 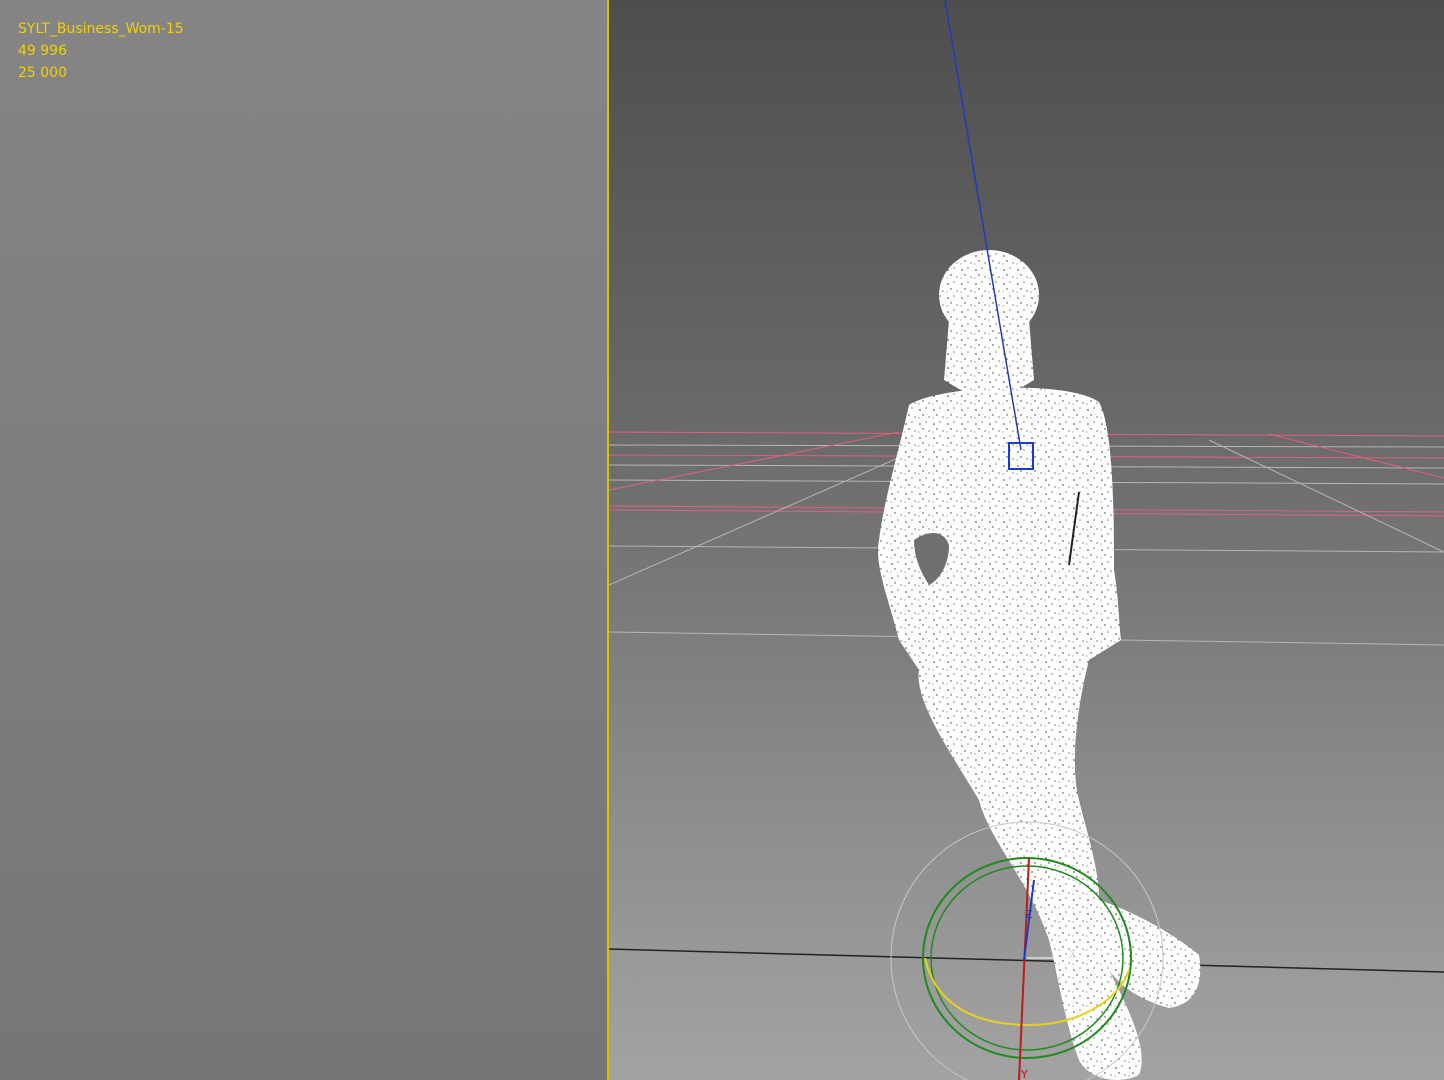 I want to click on vertex-count-label: 49 996, so click(x=42, y=51).